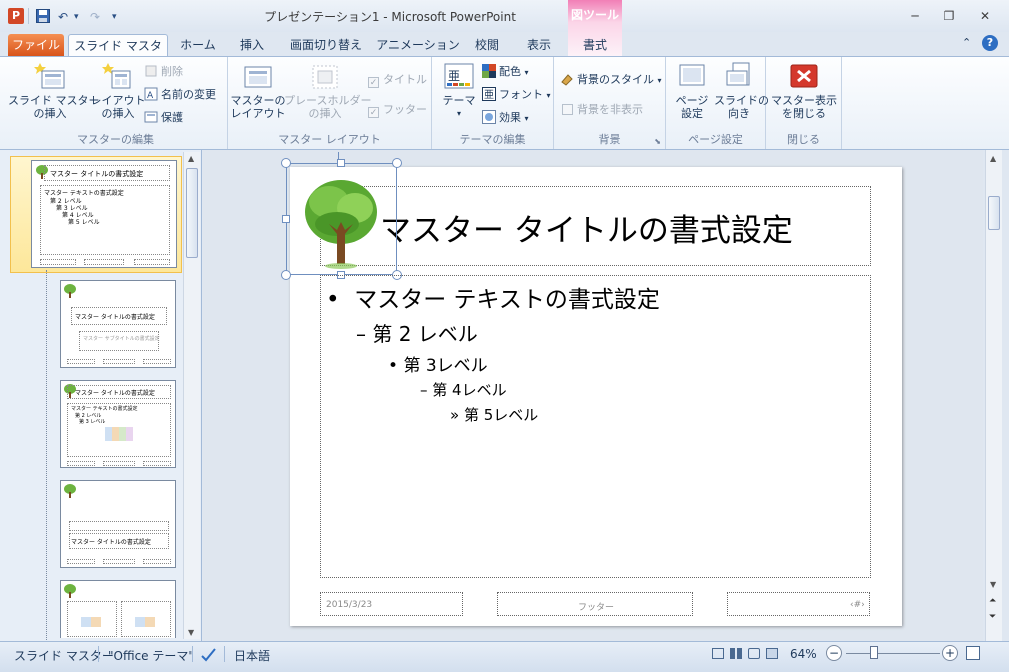 The height and width of the screenshot is (672, 1009). What do you see at coordinates (973, 653) in the screenshot?
I see `fit-to-window-icon` at bounding box center [973, 653].